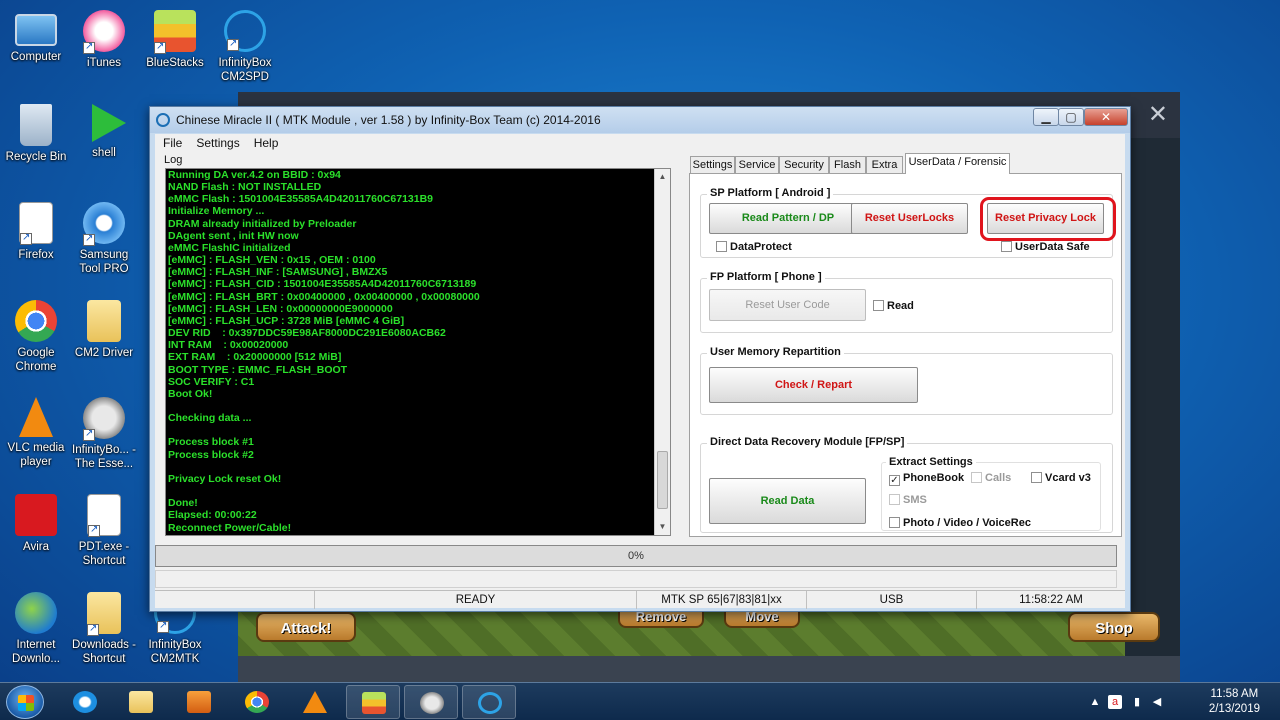  I want to click on sp-platform-title: SP Platform [ Android ], so click(770, 193).